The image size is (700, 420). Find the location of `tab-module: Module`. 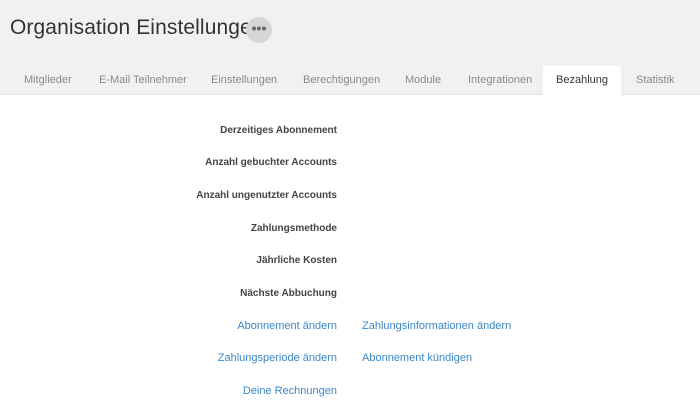

tab-module: Module is located at coordinates (423, 80).